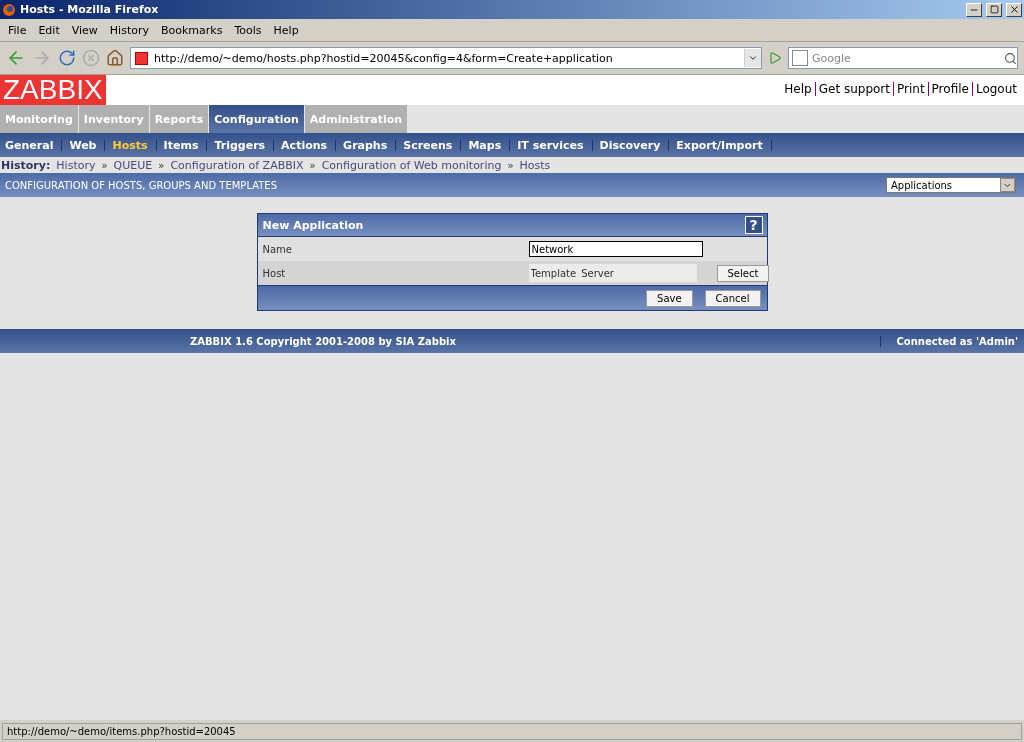 This screenshot has width=1024, height=742. Describe the element at coordinates (256, 119) in the screenshot. I see `main-tab: Configuration` at that location.